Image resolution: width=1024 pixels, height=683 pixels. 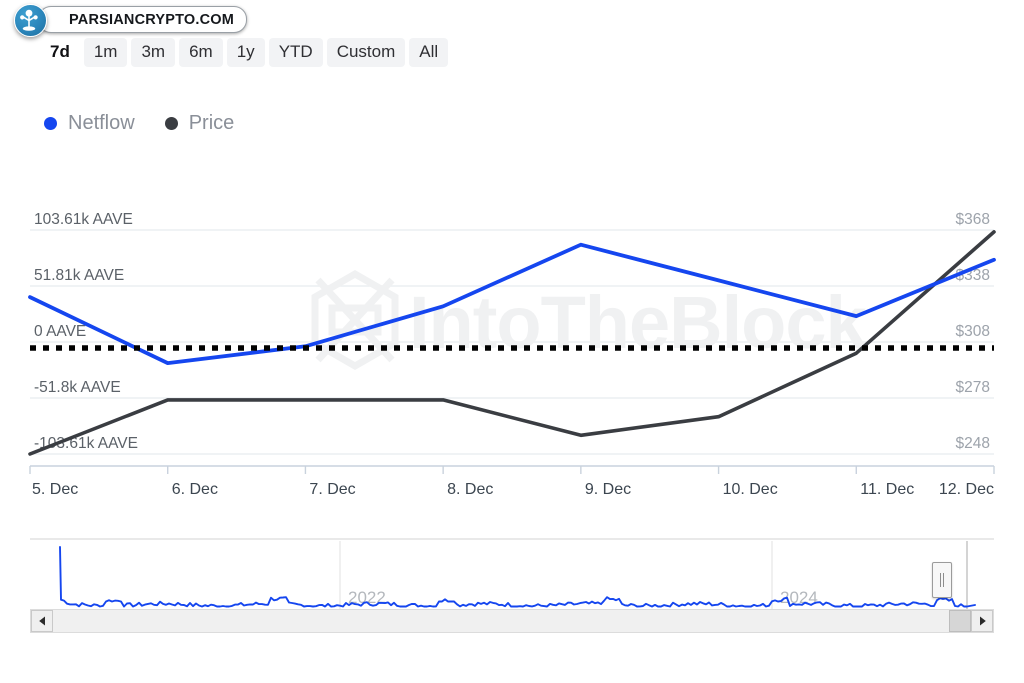 I want to click on range-tab-3m: 3m, so click(x=153, y=52).